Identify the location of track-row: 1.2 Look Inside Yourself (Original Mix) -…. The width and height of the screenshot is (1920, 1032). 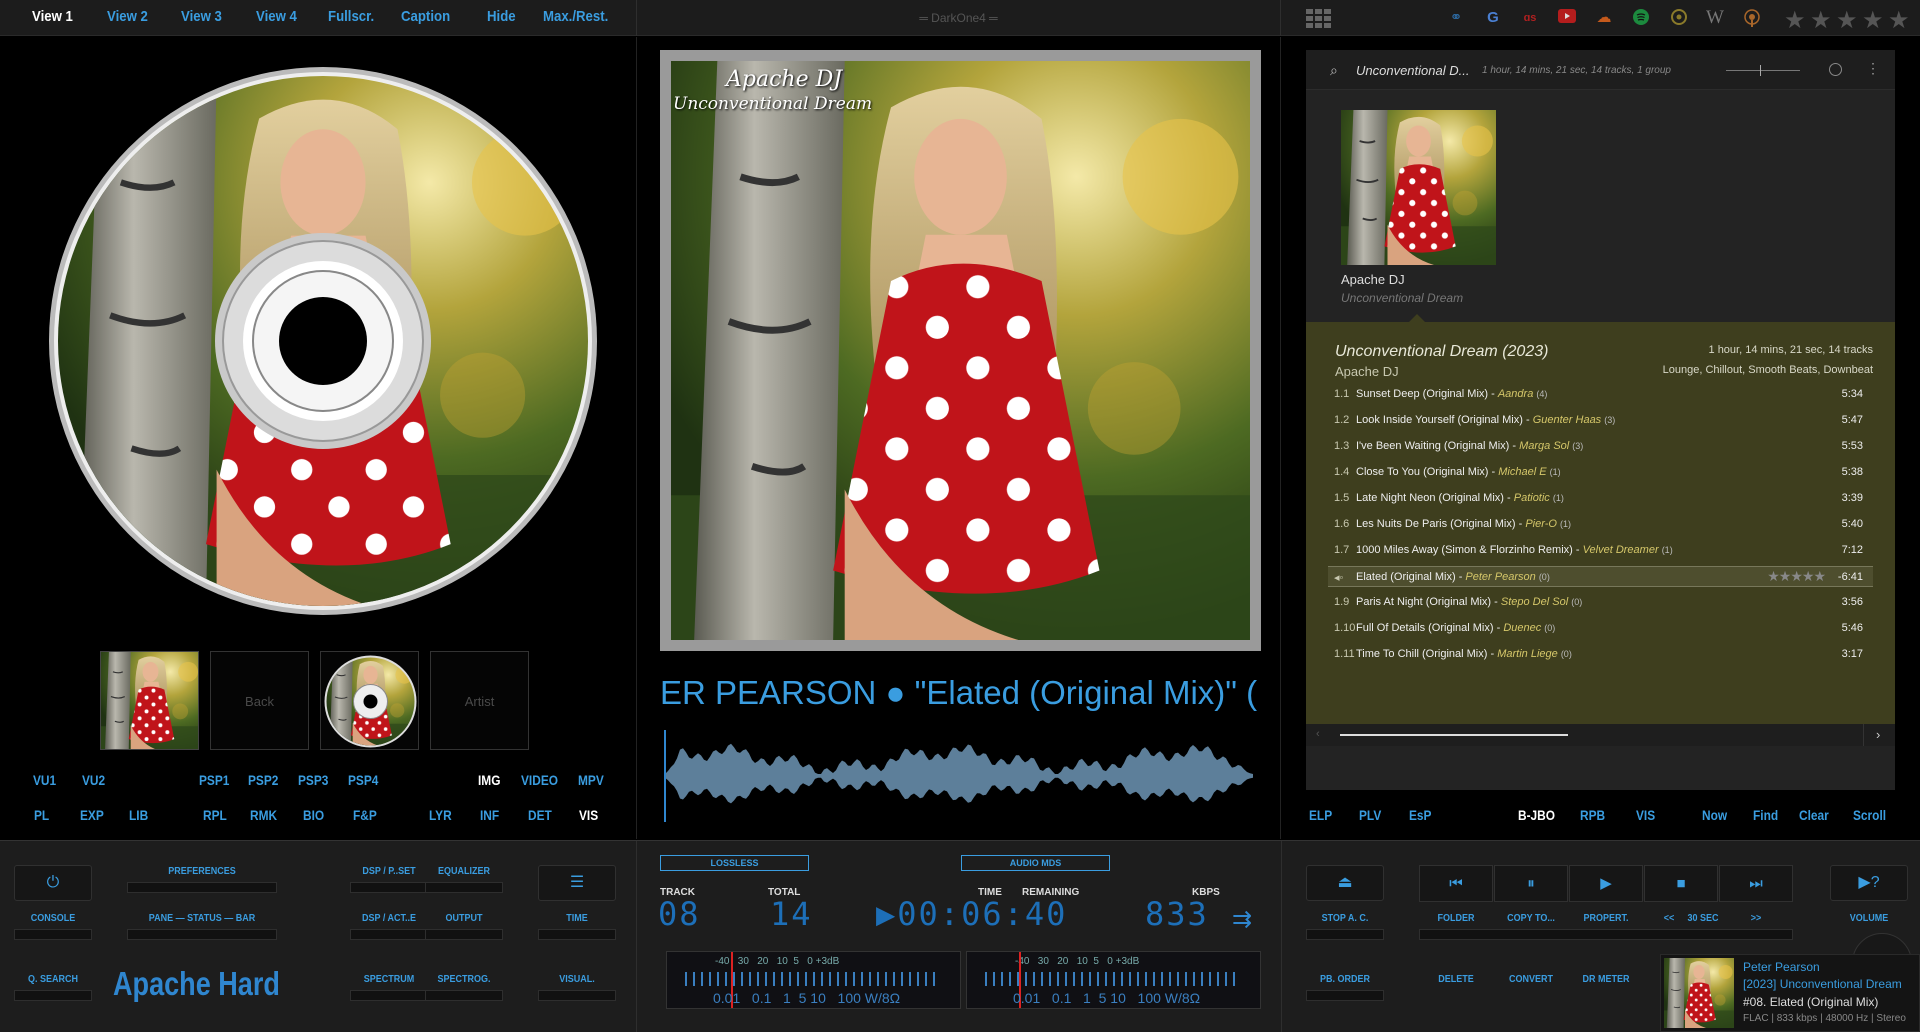
(1600, 420).